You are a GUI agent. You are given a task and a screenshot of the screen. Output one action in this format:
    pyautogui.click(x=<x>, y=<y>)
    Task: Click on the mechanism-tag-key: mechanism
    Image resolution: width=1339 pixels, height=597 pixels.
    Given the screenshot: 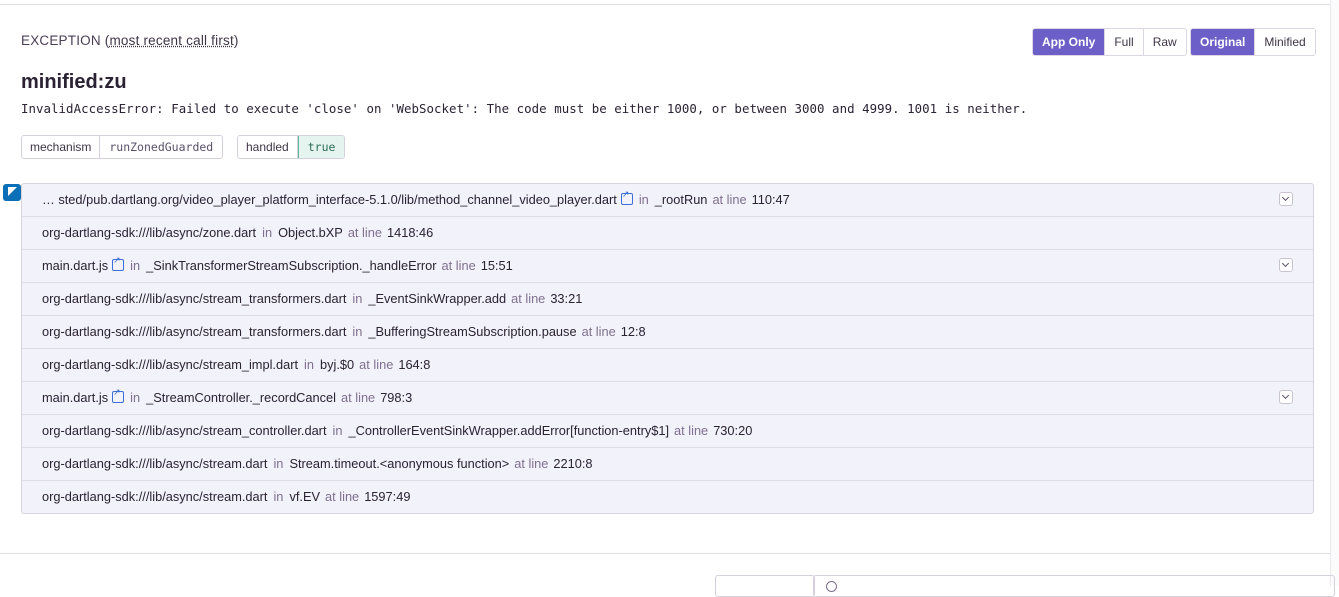 What is the action you would take?
    pyautogui.click(x=61, y=147)
    